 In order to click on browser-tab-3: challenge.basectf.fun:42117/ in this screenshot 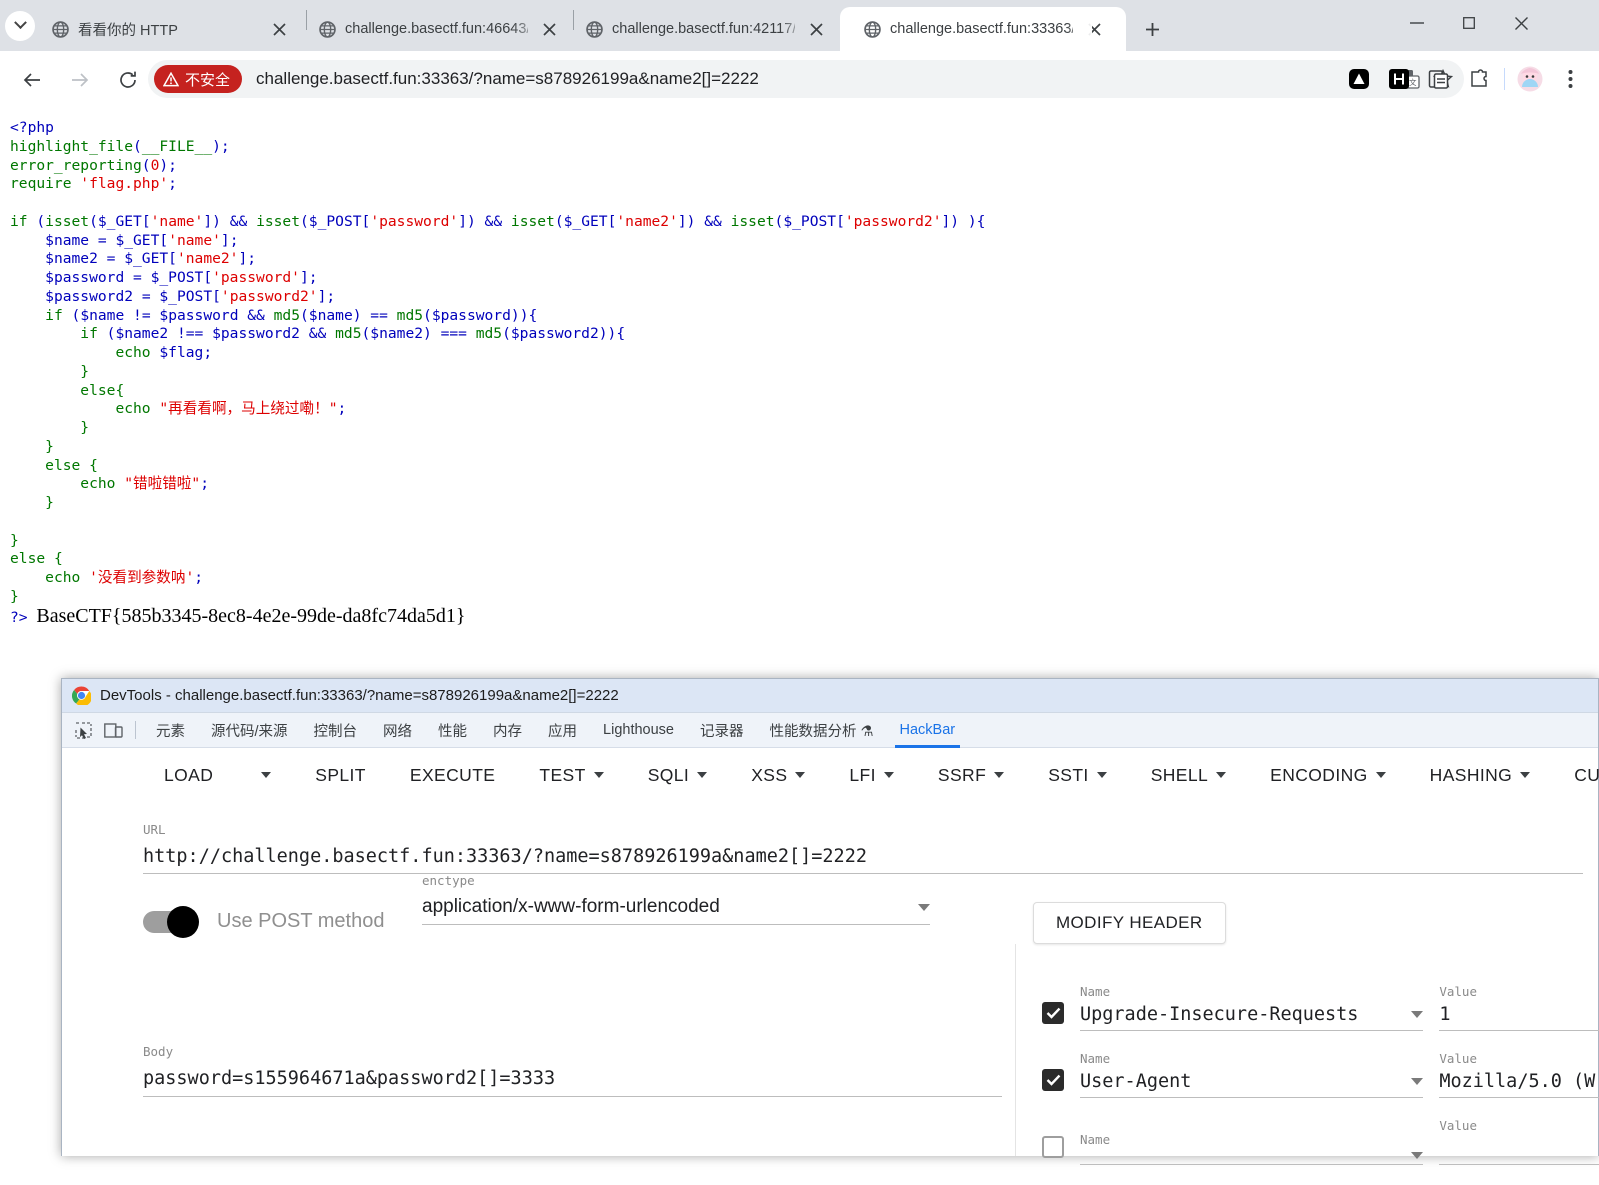, I will do `click(707, 29)`.